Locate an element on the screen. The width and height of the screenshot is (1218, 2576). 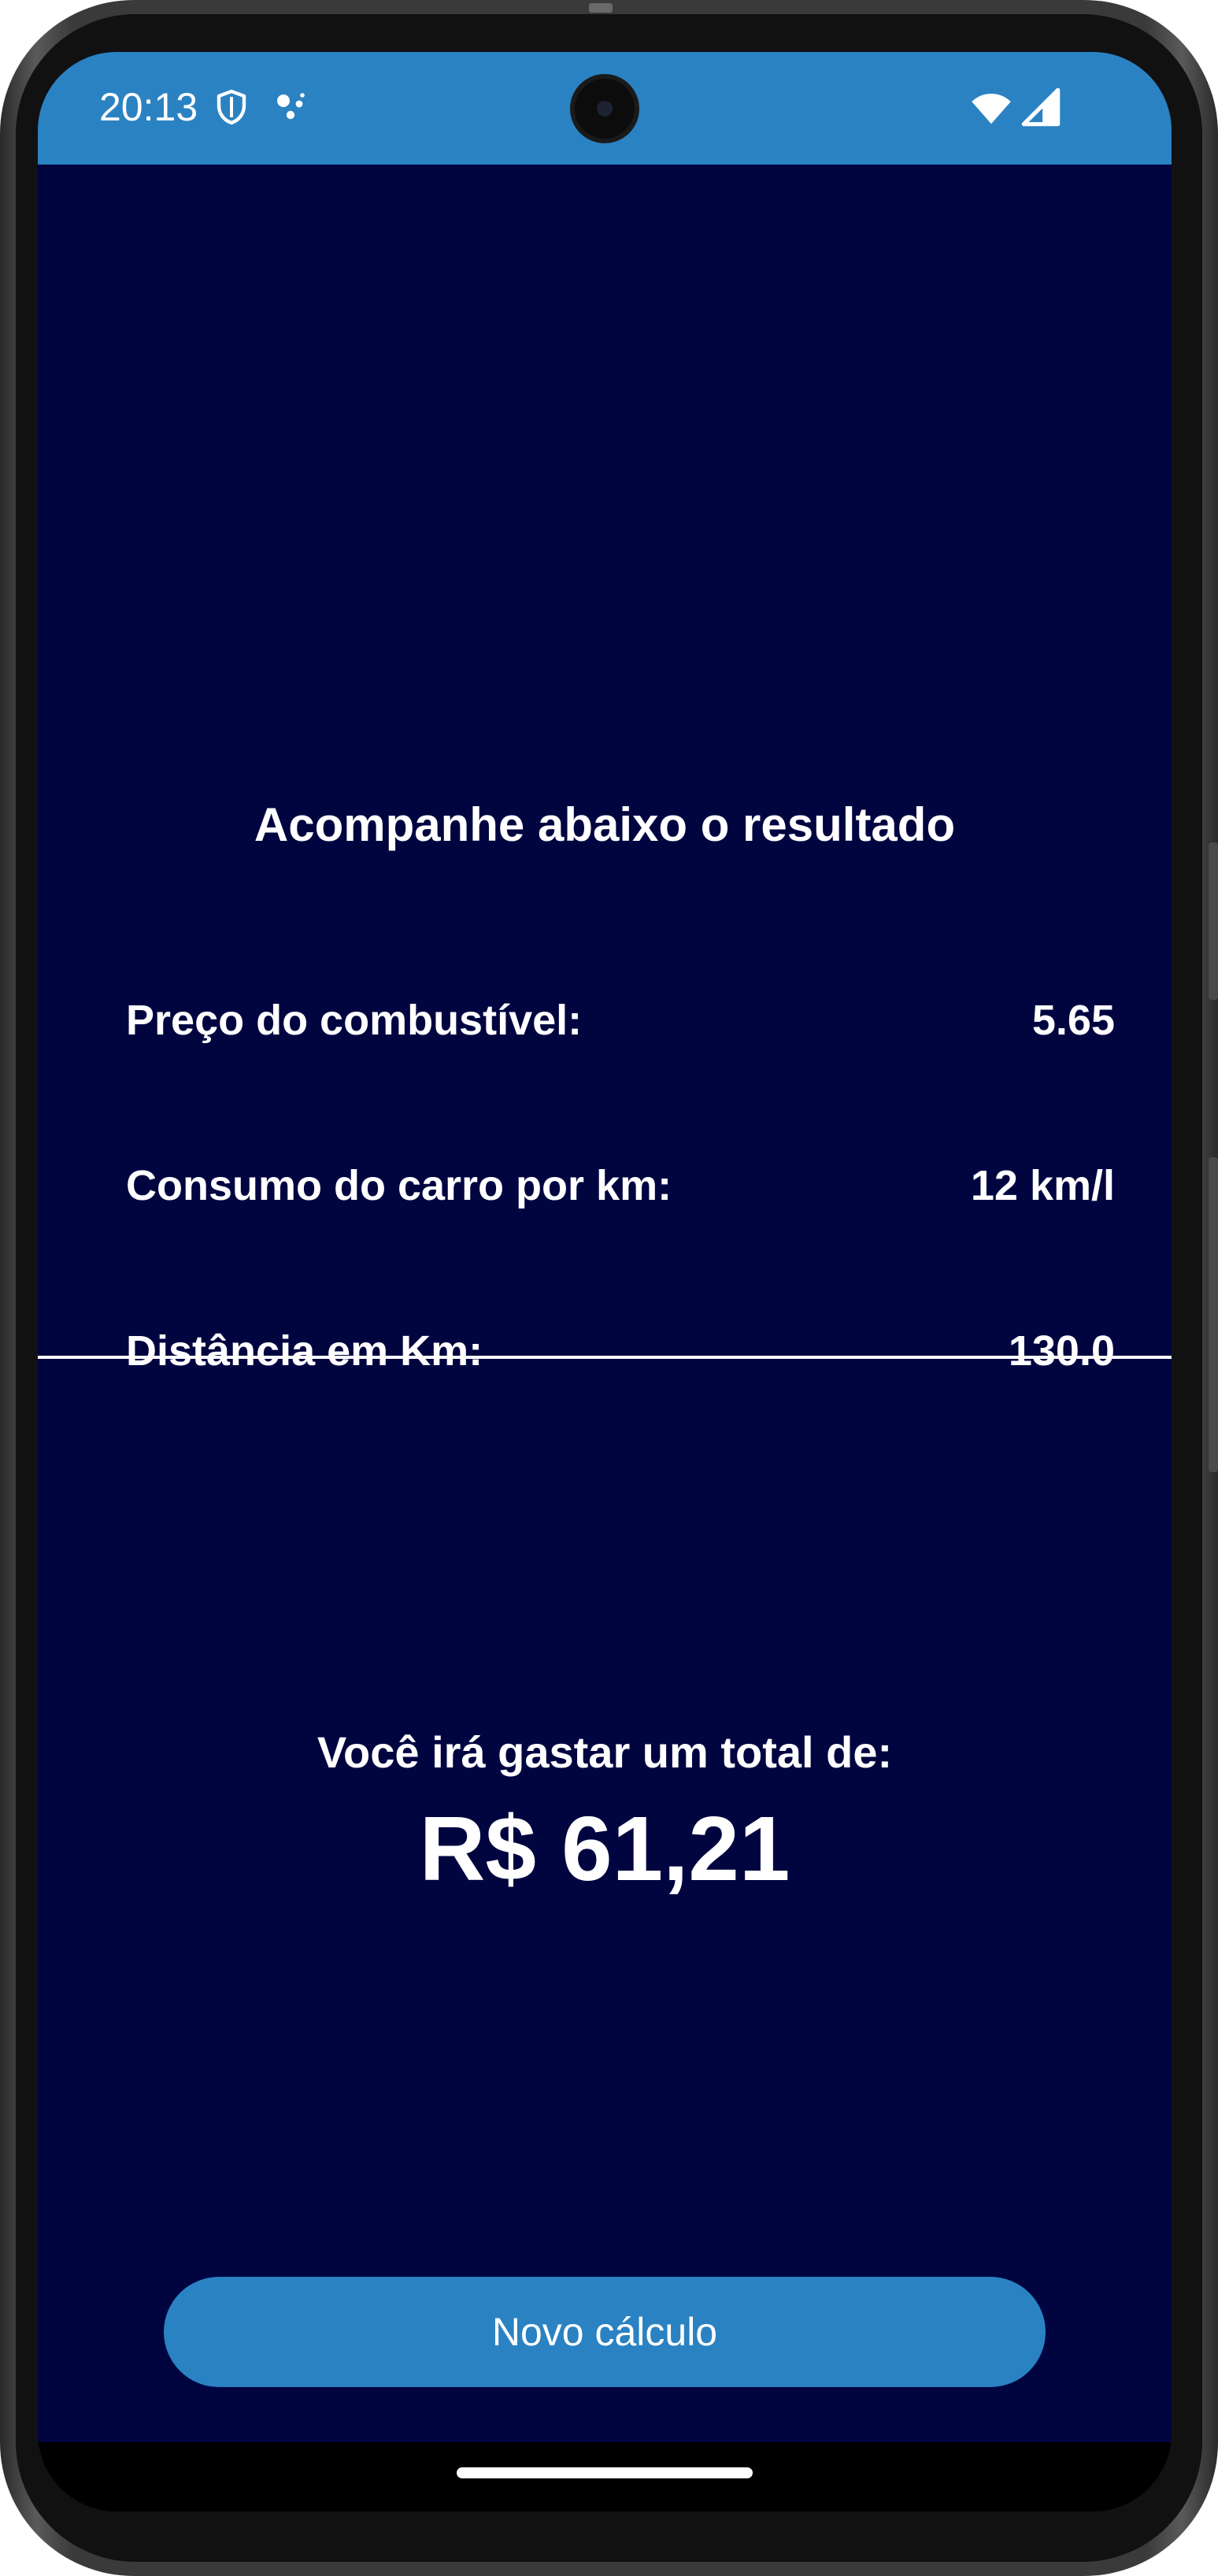
new-calculation-button: Novo cálculo is located at coordinates (605, 2332).